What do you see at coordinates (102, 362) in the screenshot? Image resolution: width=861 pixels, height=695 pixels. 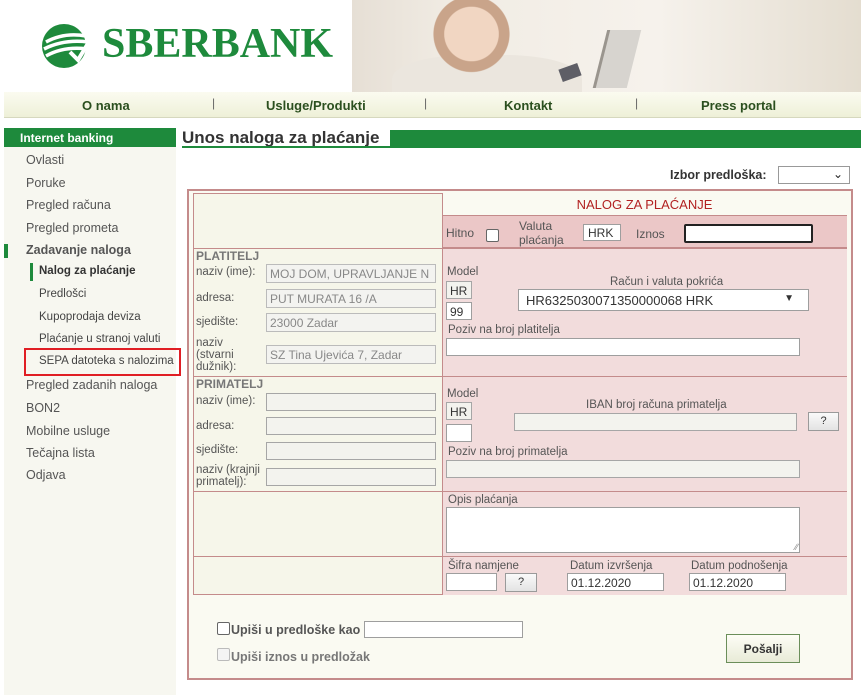 I see `sepa-highlight-box` at bounding box center [102, 362].